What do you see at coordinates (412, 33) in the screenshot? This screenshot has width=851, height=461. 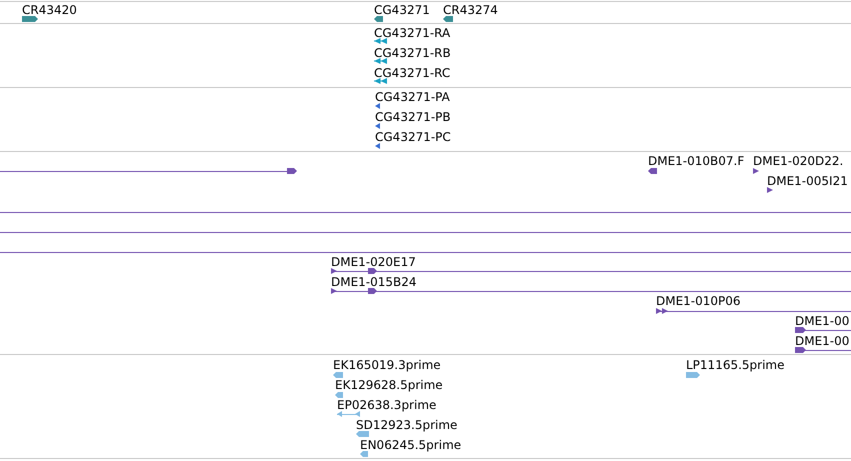 I see `feature-label: CG43271-RA` at bounding box center [412, 33].